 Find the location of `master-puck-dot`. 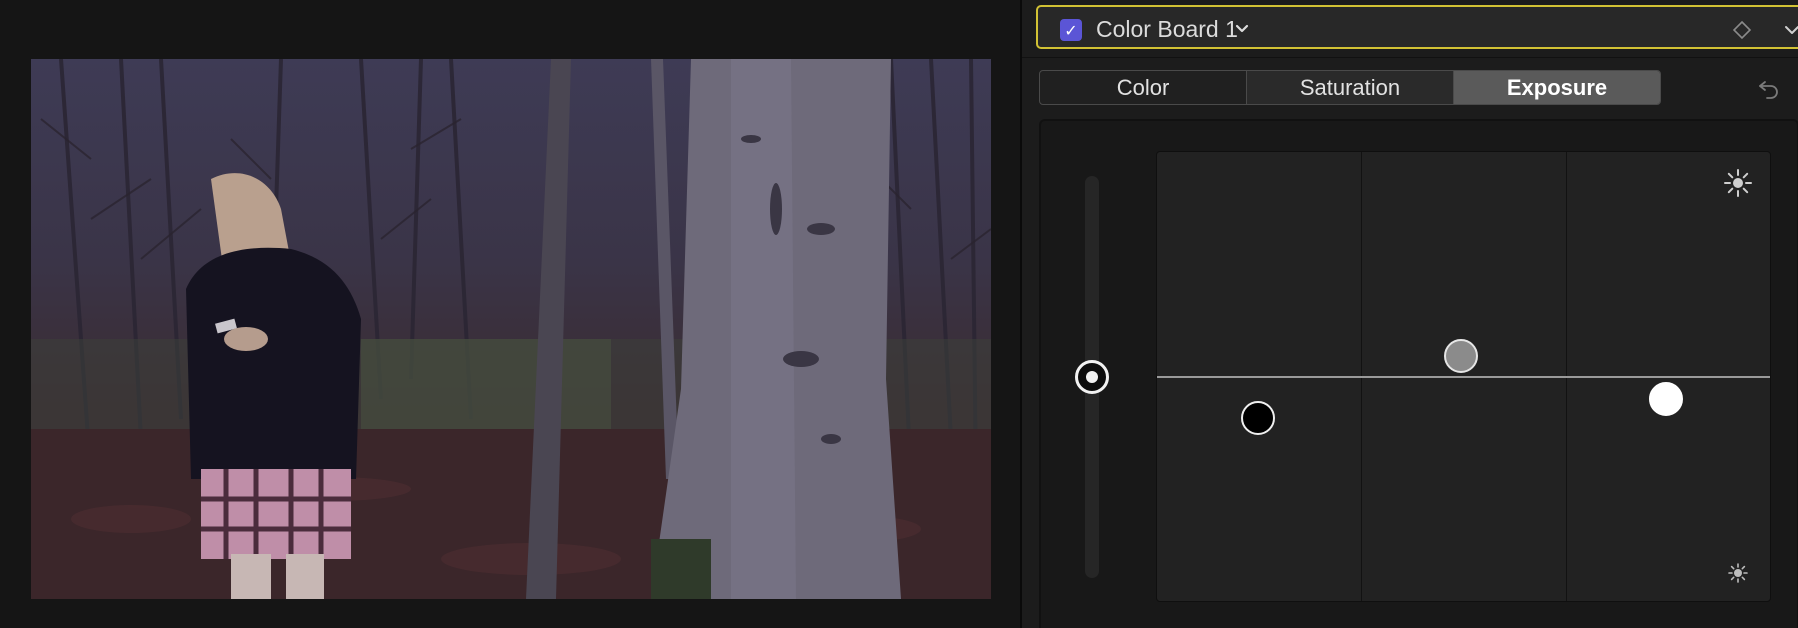

master-puck-dot is located at coordinates (1092, 377).